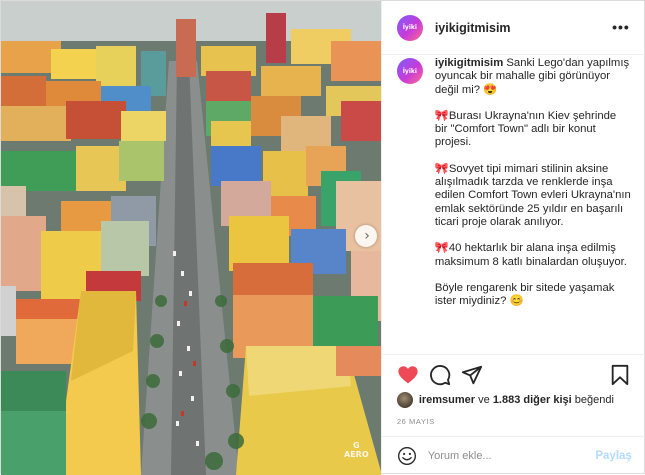  Describe the element at coordinates (408, 375) in the screenshot. I see `heart-icon` at that location.